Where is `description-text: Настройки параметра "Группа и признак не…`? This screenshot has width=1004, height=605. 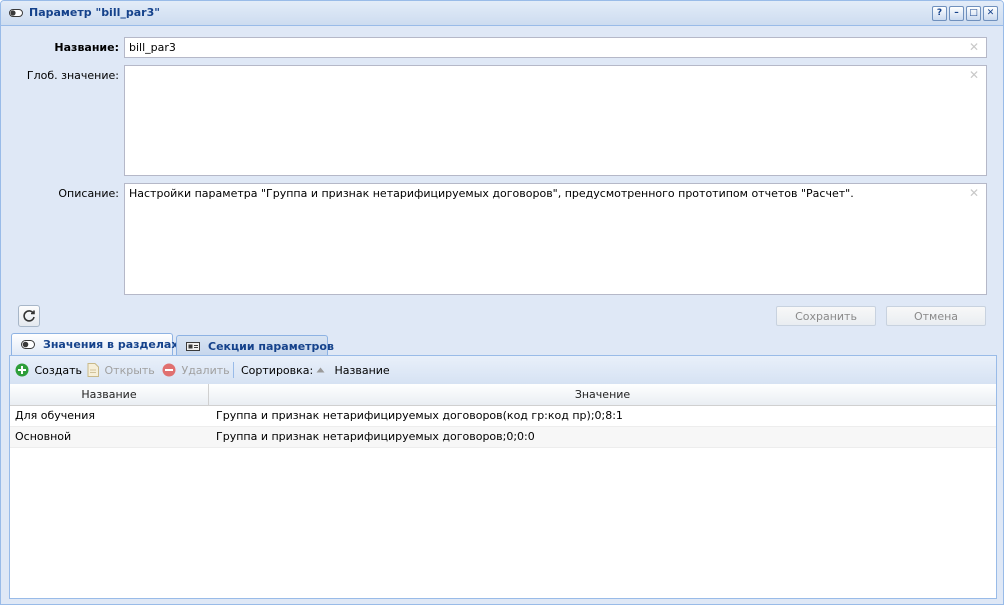 description-text: Настройки параметра "Группа и признак не… is located at coordinates (491, 193).